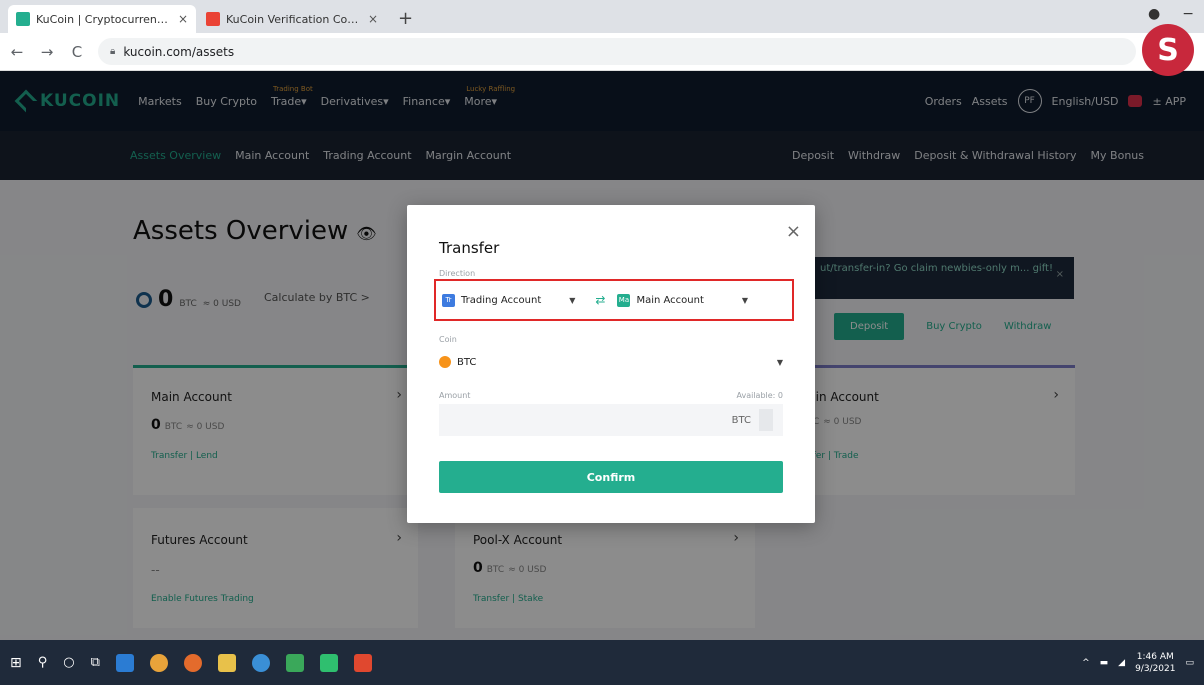 The height and width of the screenshot is (685, 1204). I want to click on gmail-favicon-icon, so click(213, 19).